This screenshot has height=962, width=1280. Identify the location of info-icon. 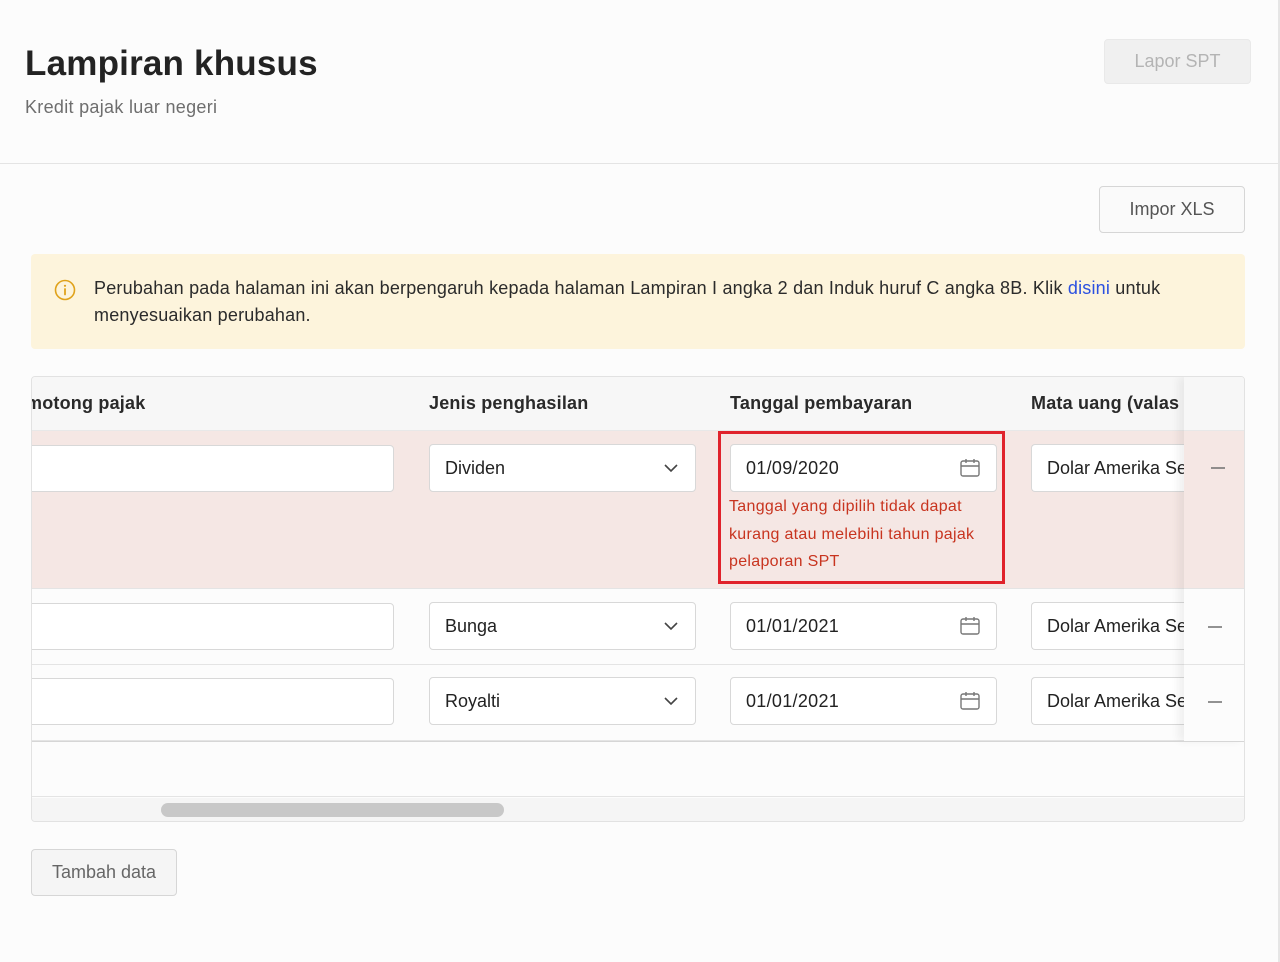
(65, 290).